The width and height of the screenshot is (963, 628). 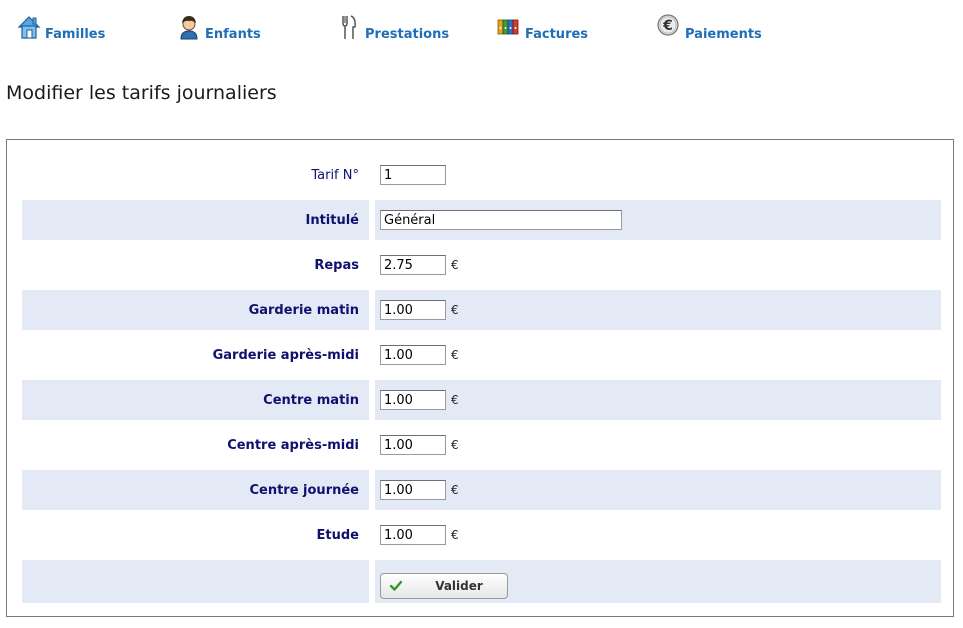 What do you see at coordinates (481, 310) in the screenshot?
I see `form-row-garderie-matin: Garderie matin €` at bounding box center [481, 310].